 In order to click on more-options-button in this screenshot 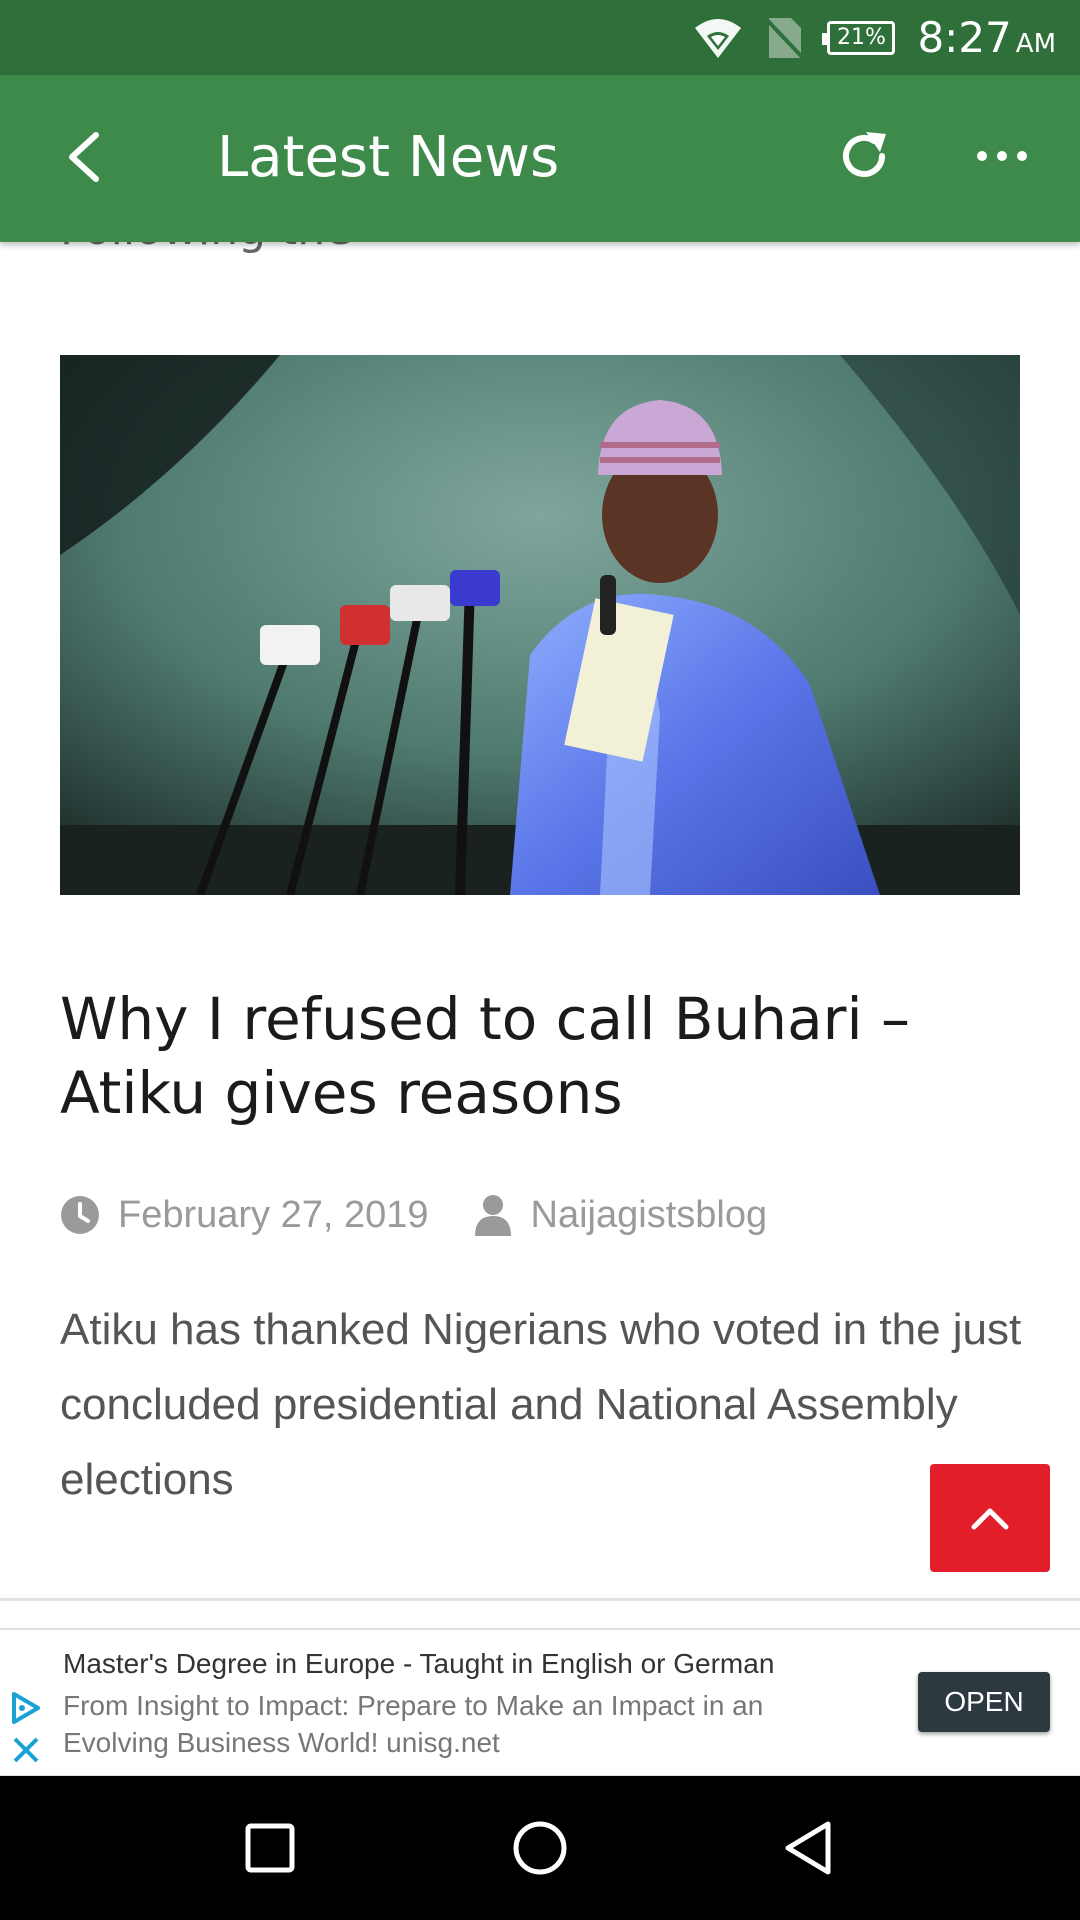, I will do `click(1002, 156)`.